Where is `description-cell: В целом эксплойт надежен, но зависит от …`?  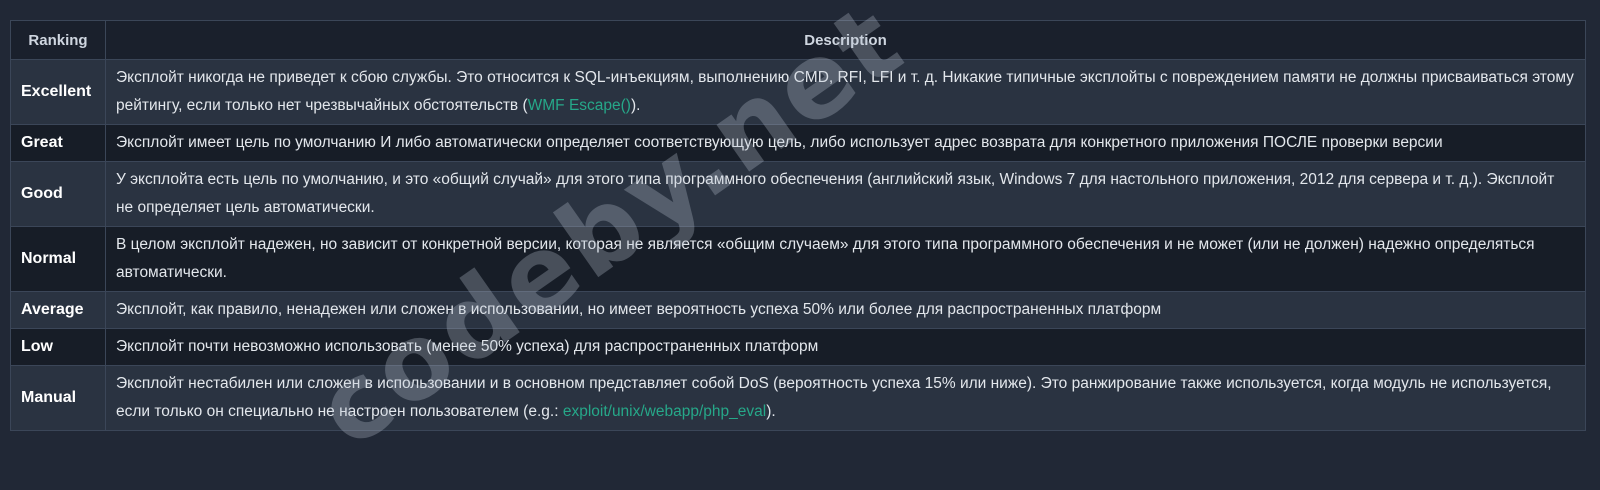 description-cell: В целом эксплойт надежен, но зависит от … is located at coordinates (845, 259).